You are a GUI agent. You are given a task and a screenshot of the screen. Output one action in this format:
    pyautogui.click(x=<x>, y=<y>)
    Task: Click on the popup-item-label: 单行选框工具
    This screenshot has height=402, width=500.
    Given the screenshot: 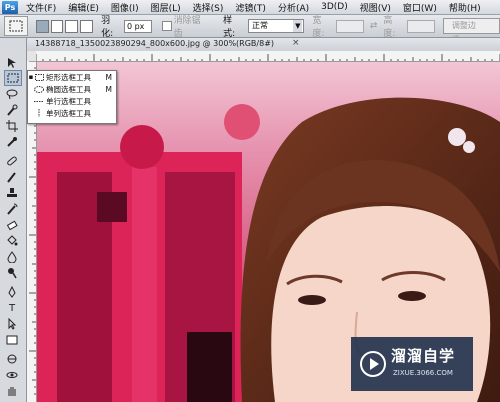 What is the action you would take?
    pyautogui.click(x=68, y=101)
    